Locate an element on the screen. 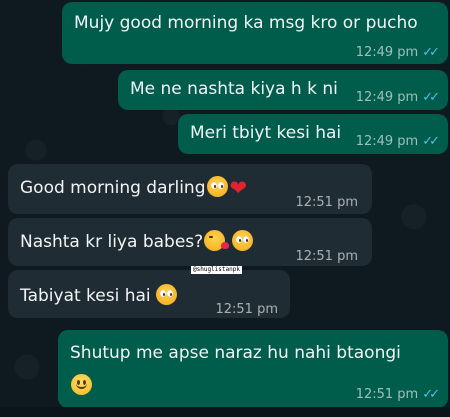 The height and width of the screenshot is (417, 450). message-text-line: Tabiyat kesi hai is located at coordinates (98, 295).